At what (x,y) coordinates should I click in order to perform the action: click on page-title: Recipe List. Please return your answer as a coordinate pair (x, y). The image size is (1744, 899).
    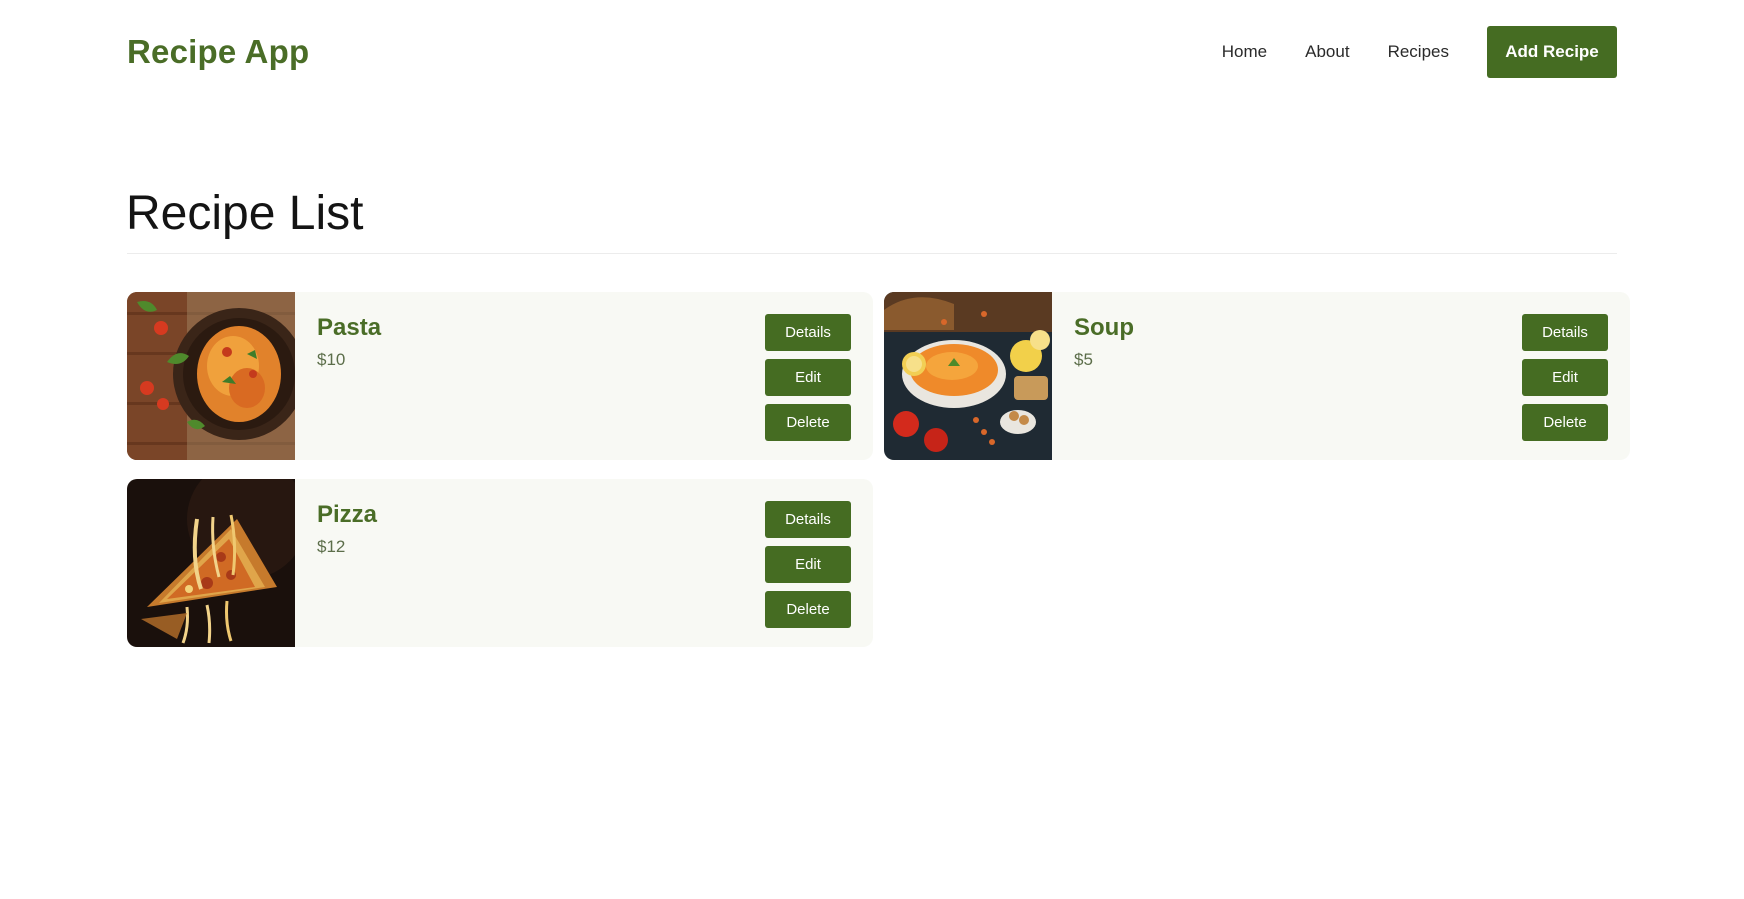
    Looking at the image, I should click on (245, 213).